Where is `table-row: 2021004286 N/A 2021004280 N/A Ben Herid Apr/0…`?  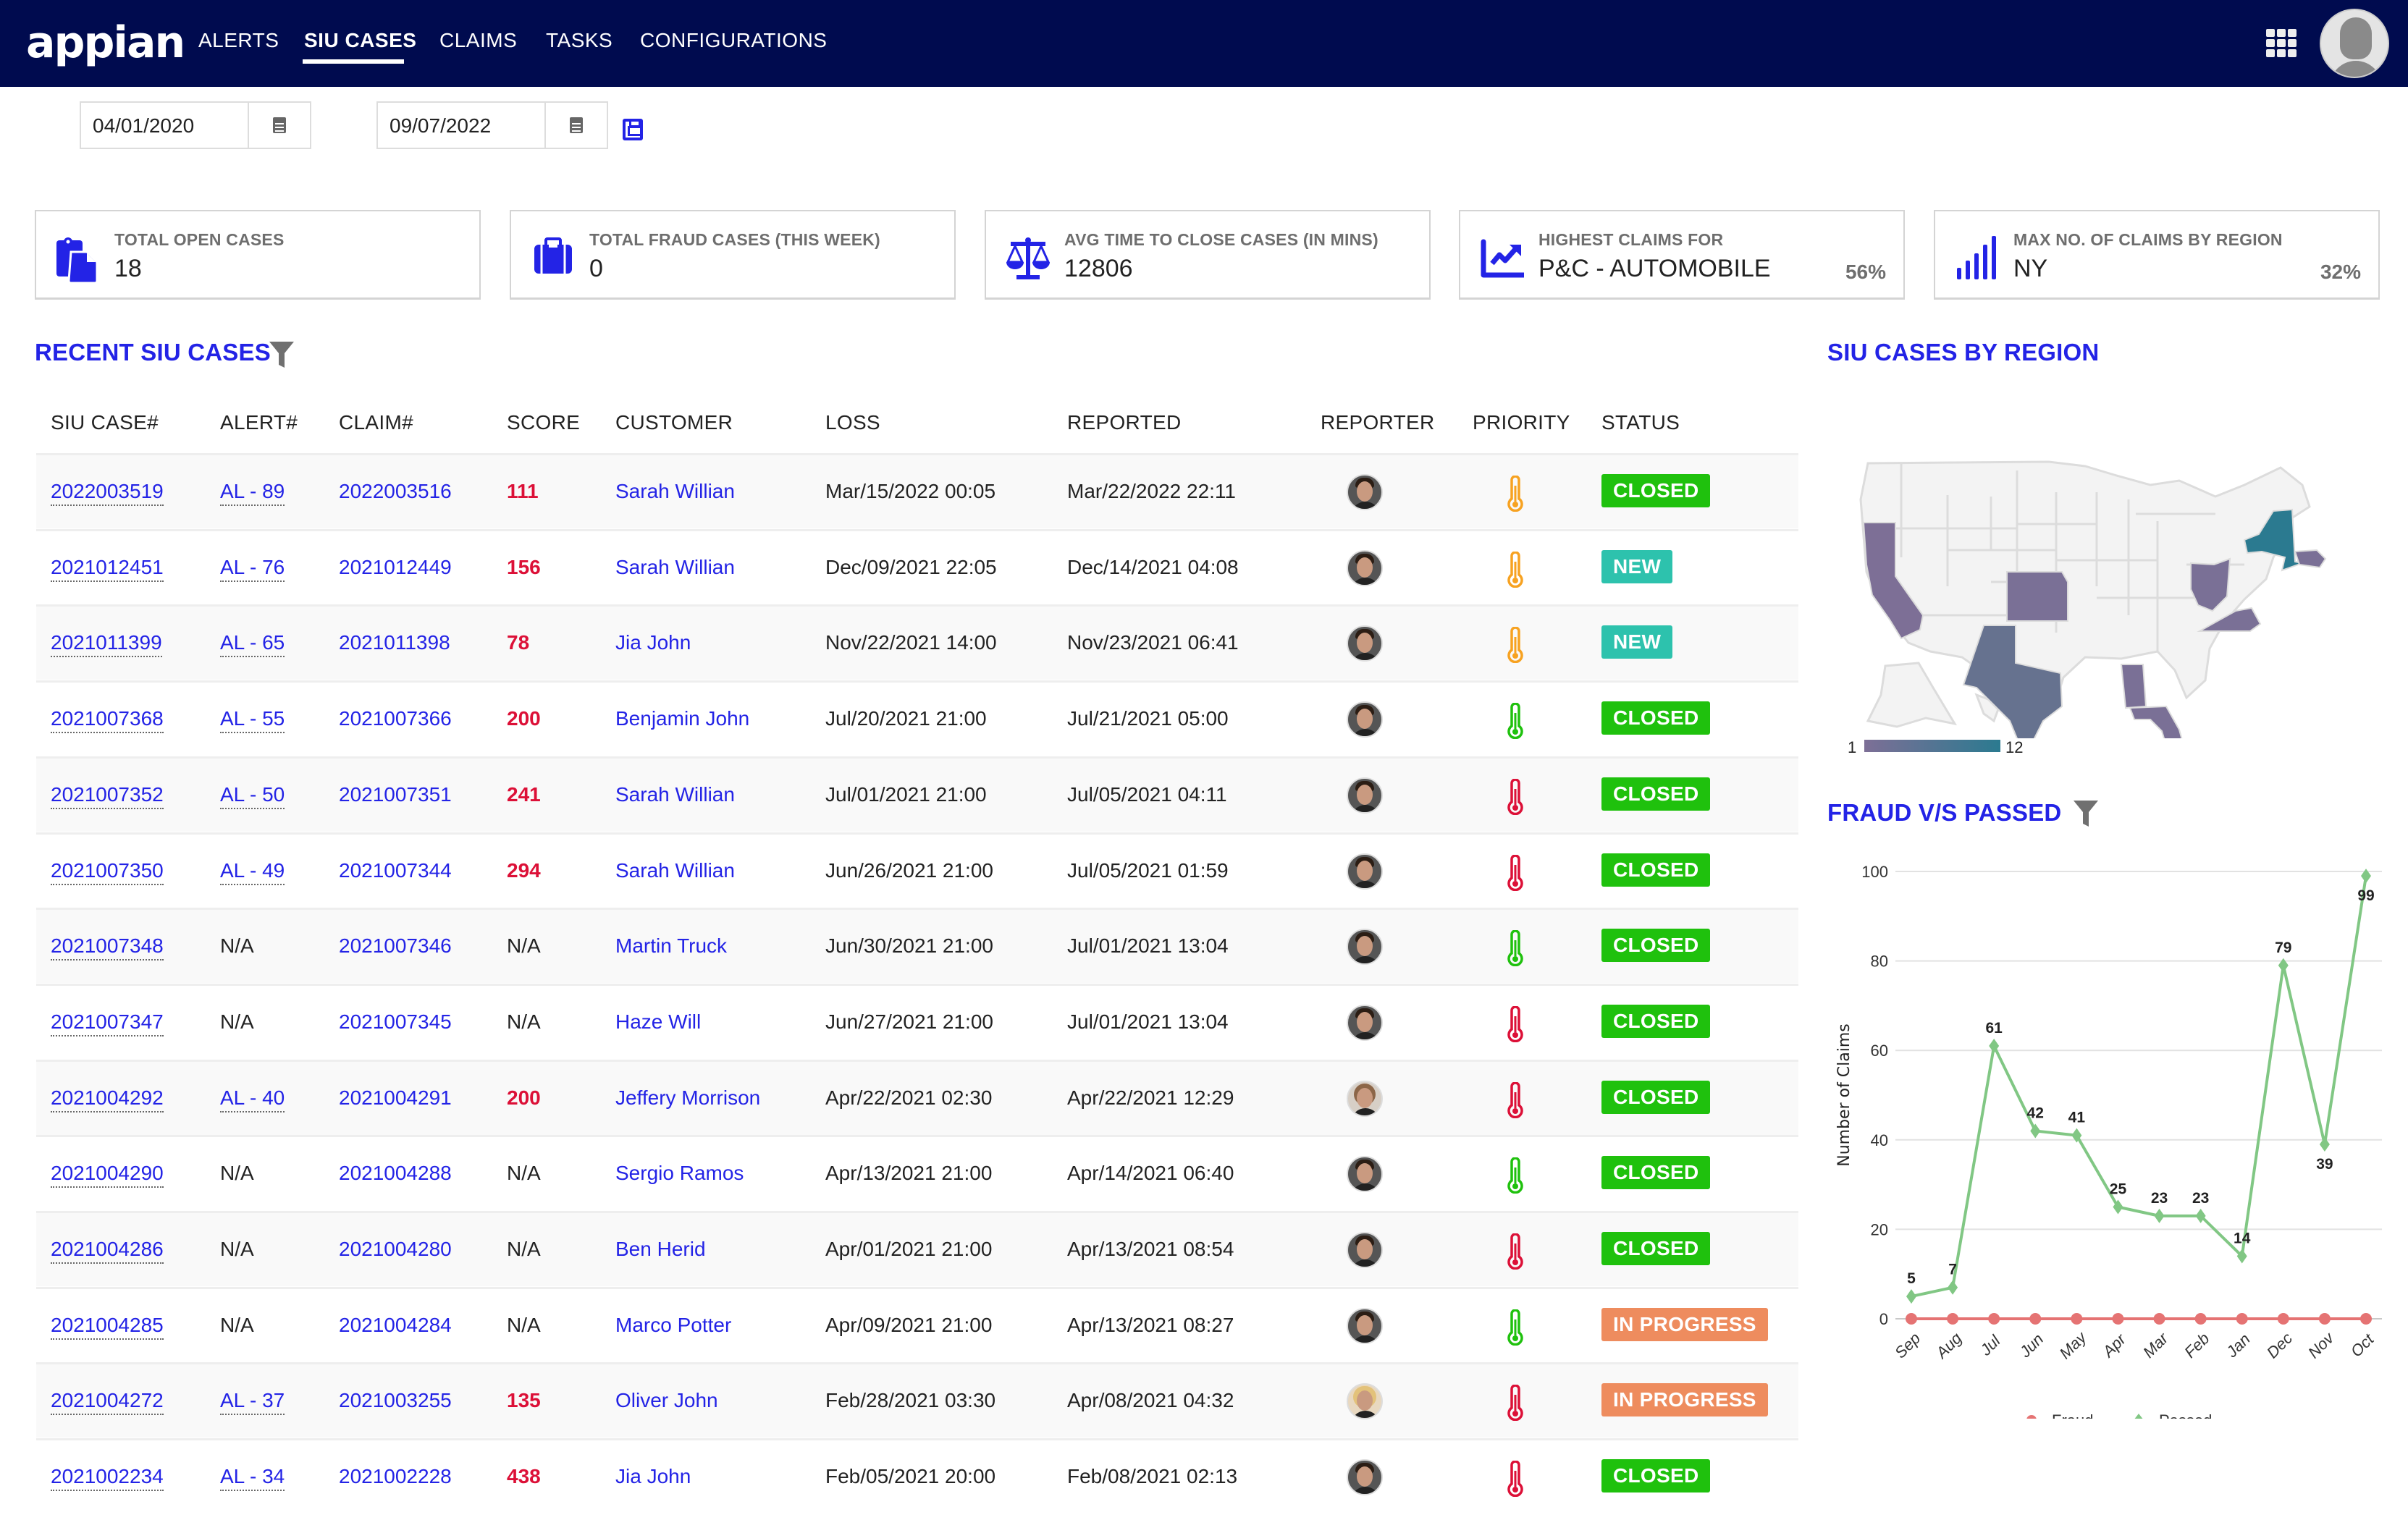 table-row: 2021004286 N/A 2021004280 N/A Ben Herid Apr/0… is located at coordinates (917, 1248).